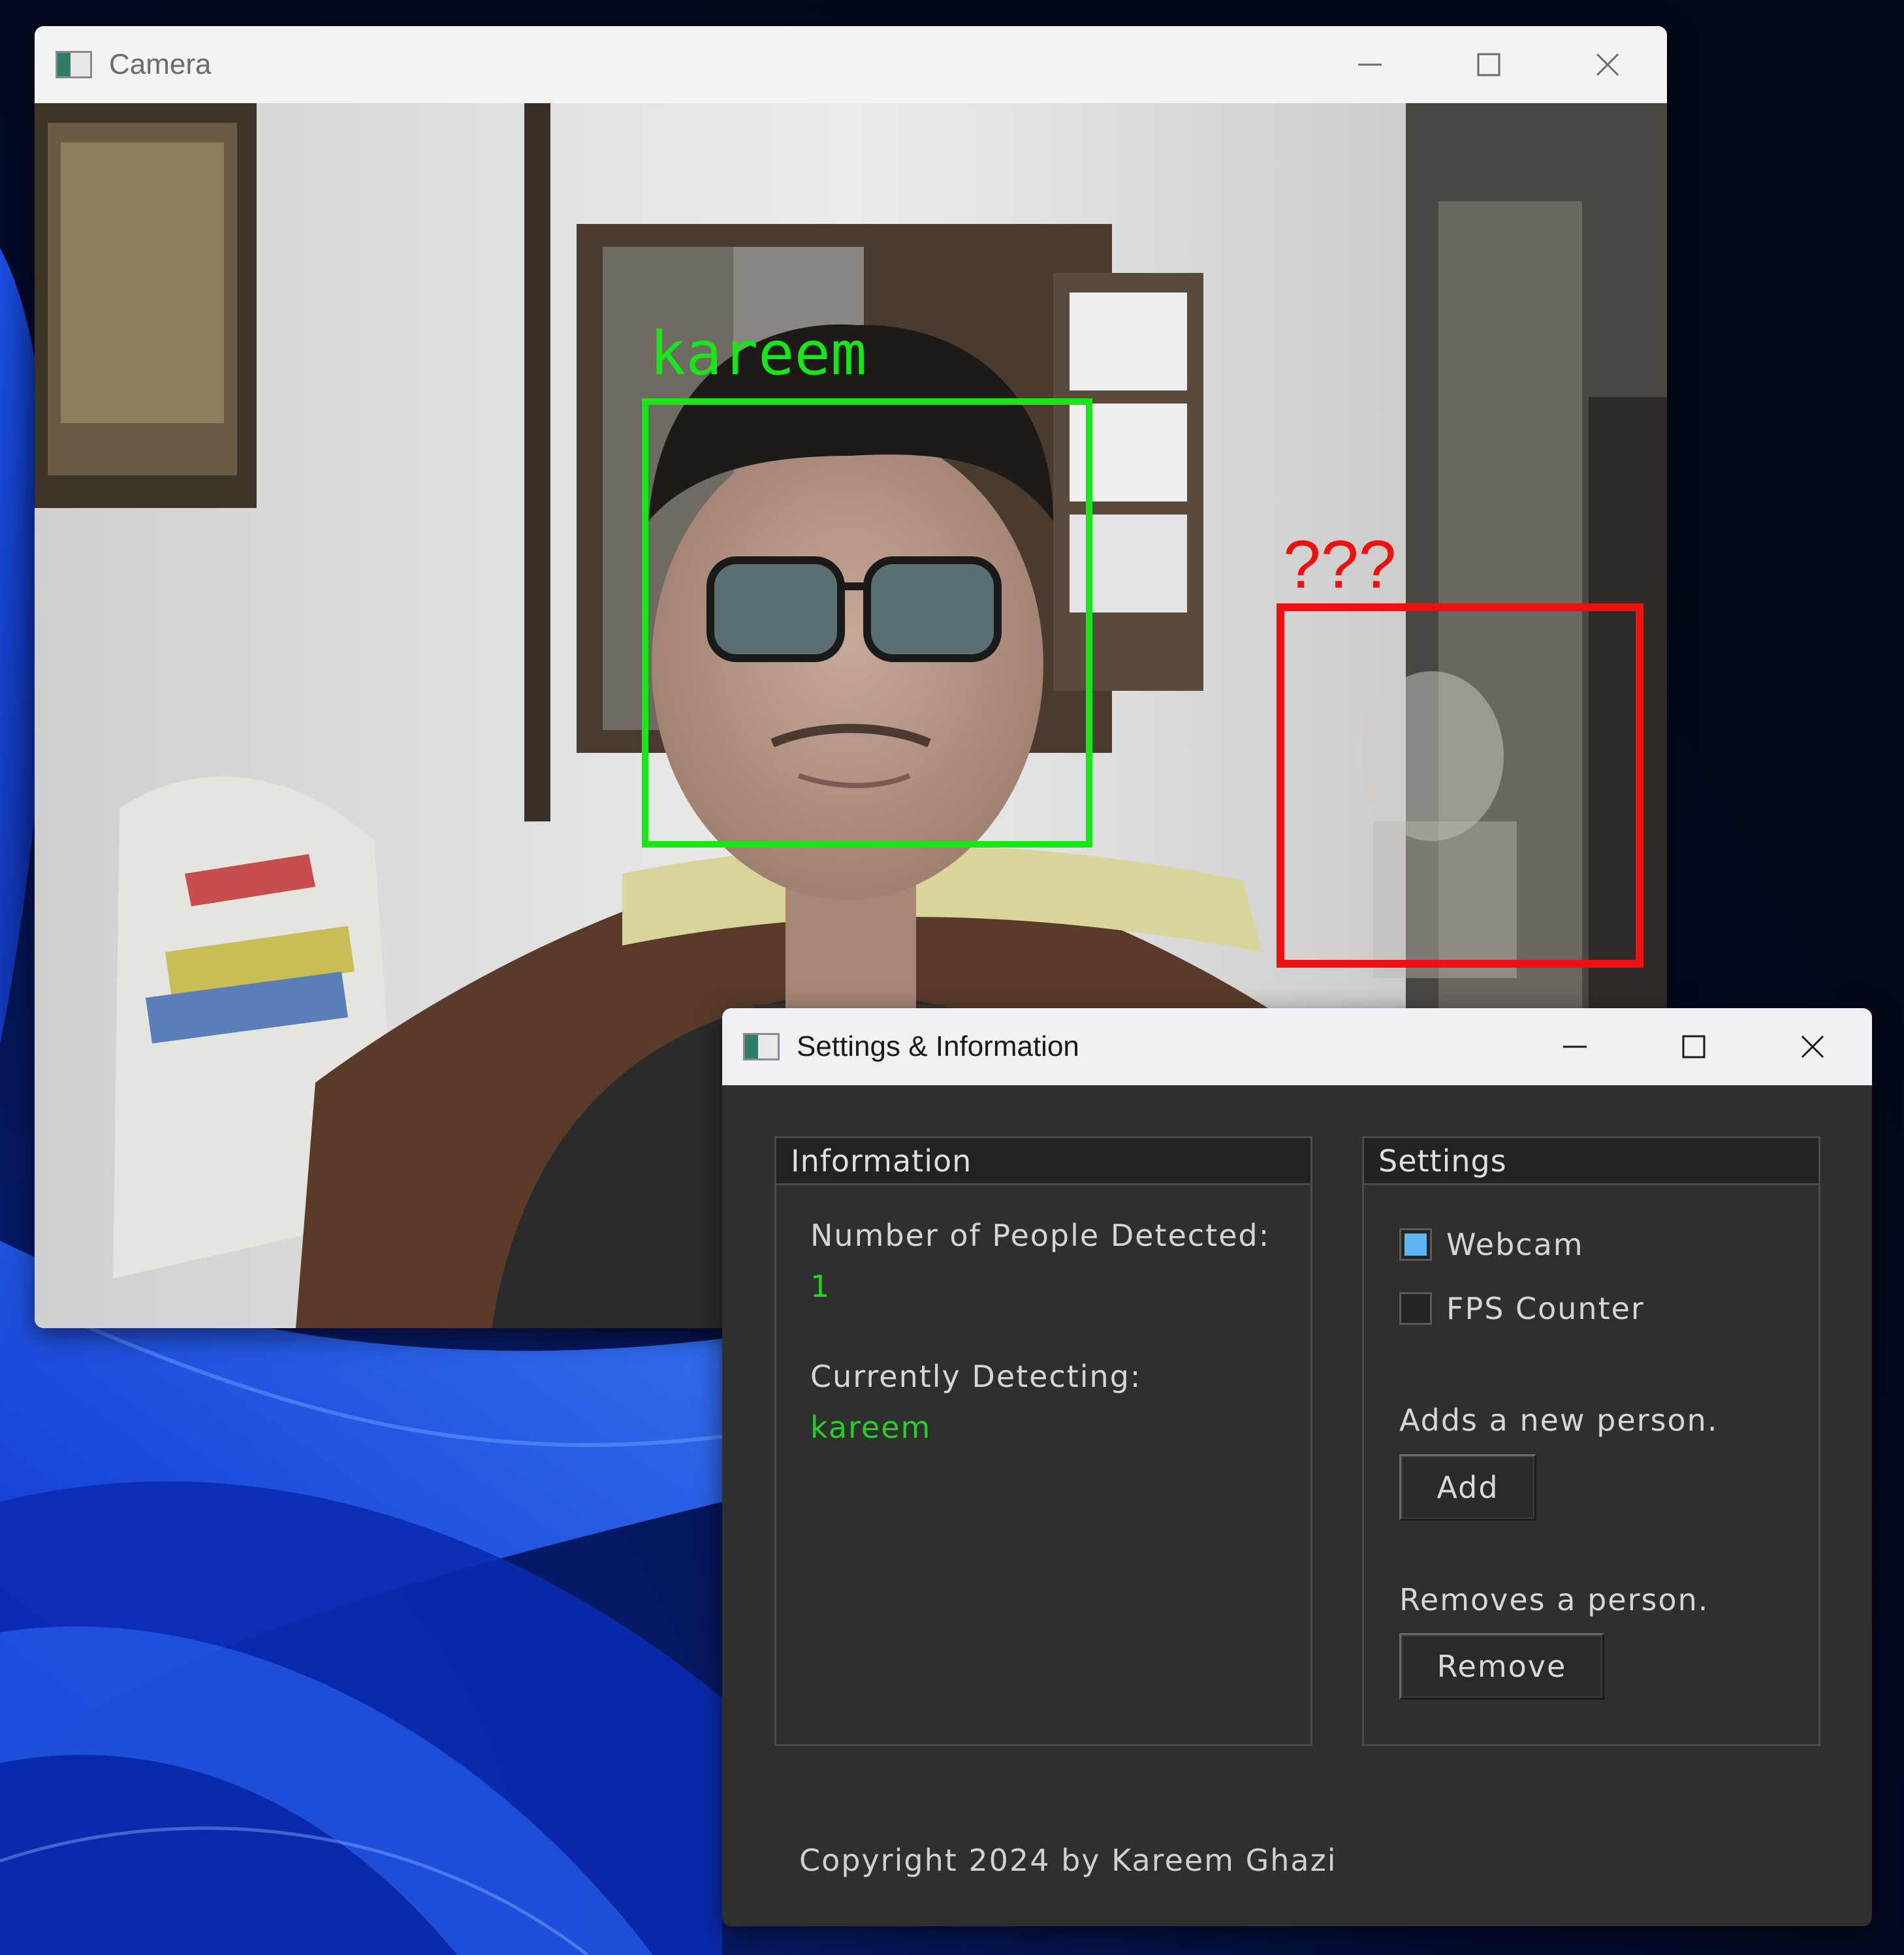 The image size is (1904, 1955). I want to click on add-person-hint: Adds a new person., so click(1559, 1420).